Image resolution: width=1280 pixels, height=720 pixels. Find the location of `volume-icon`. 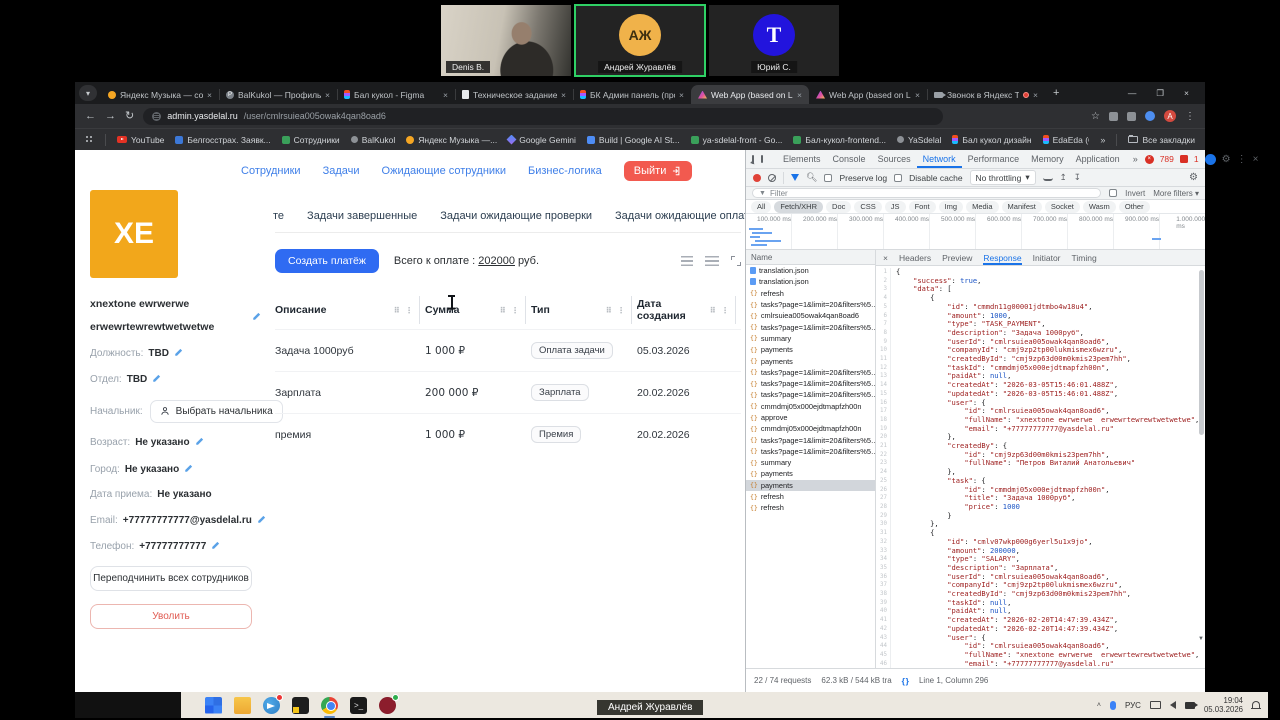

volume-icon is located at coordinates (1172, 705).